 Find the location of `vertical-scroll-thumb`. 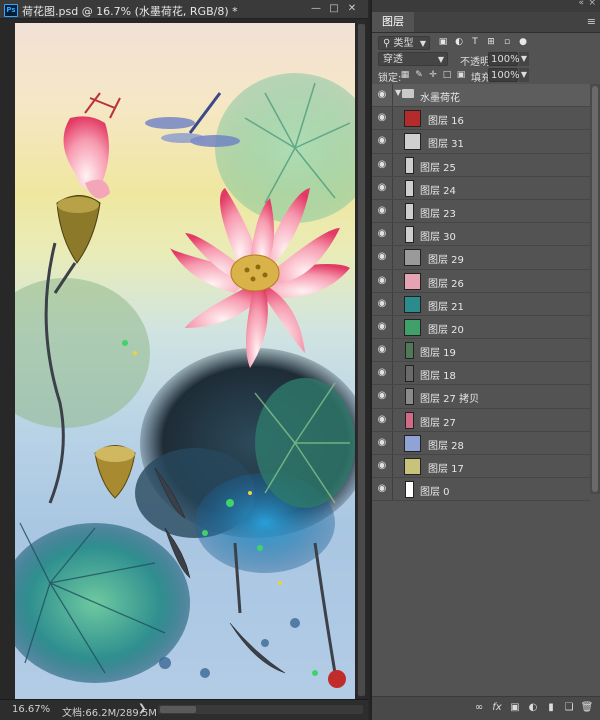

vertical-scroll-thumb is located at coordinates (361, 360).